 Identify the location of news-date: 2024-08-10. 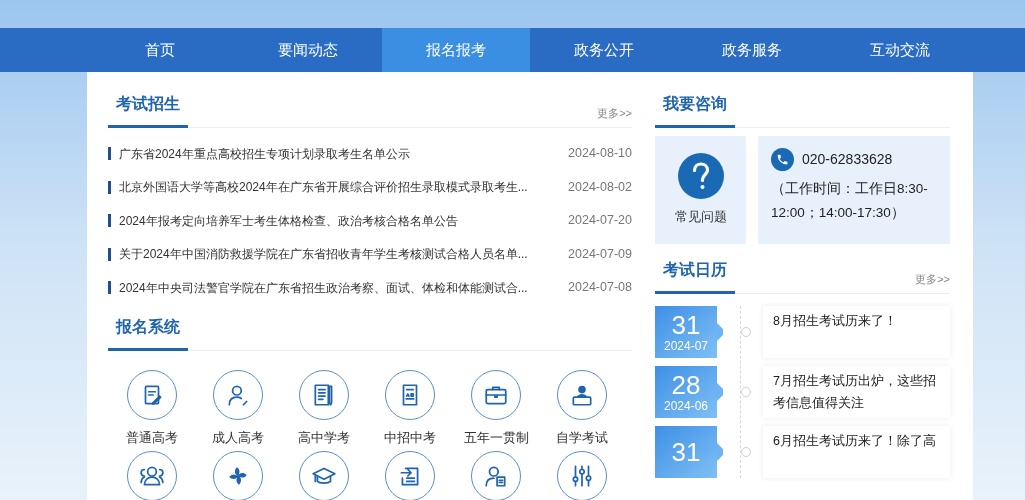
(600, 154).